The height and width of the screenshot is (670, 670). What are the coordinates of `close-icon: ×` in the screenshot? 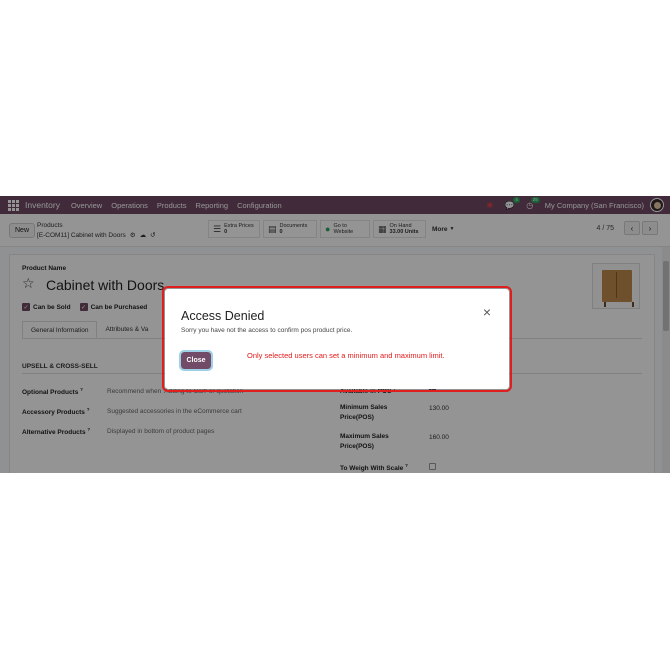 It's located at (487, 312).